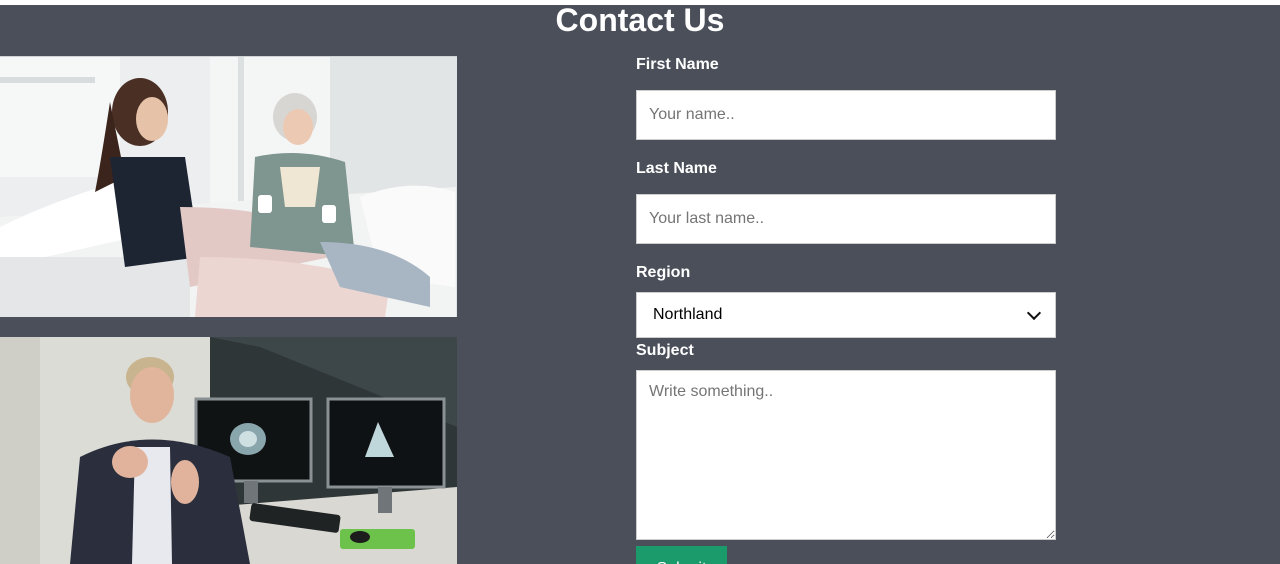 The height and width of the screenshot is (564, 1280). I want to click on subject-textarea, so click(846, 455).